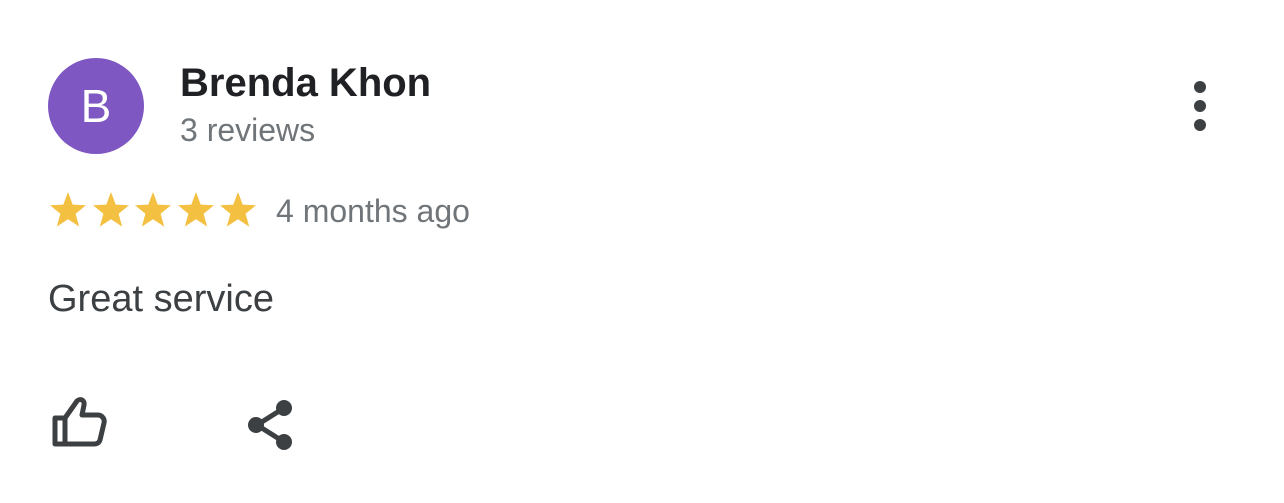  I want to click on reviewer-name: Brenda Khon, so click(305, 83).